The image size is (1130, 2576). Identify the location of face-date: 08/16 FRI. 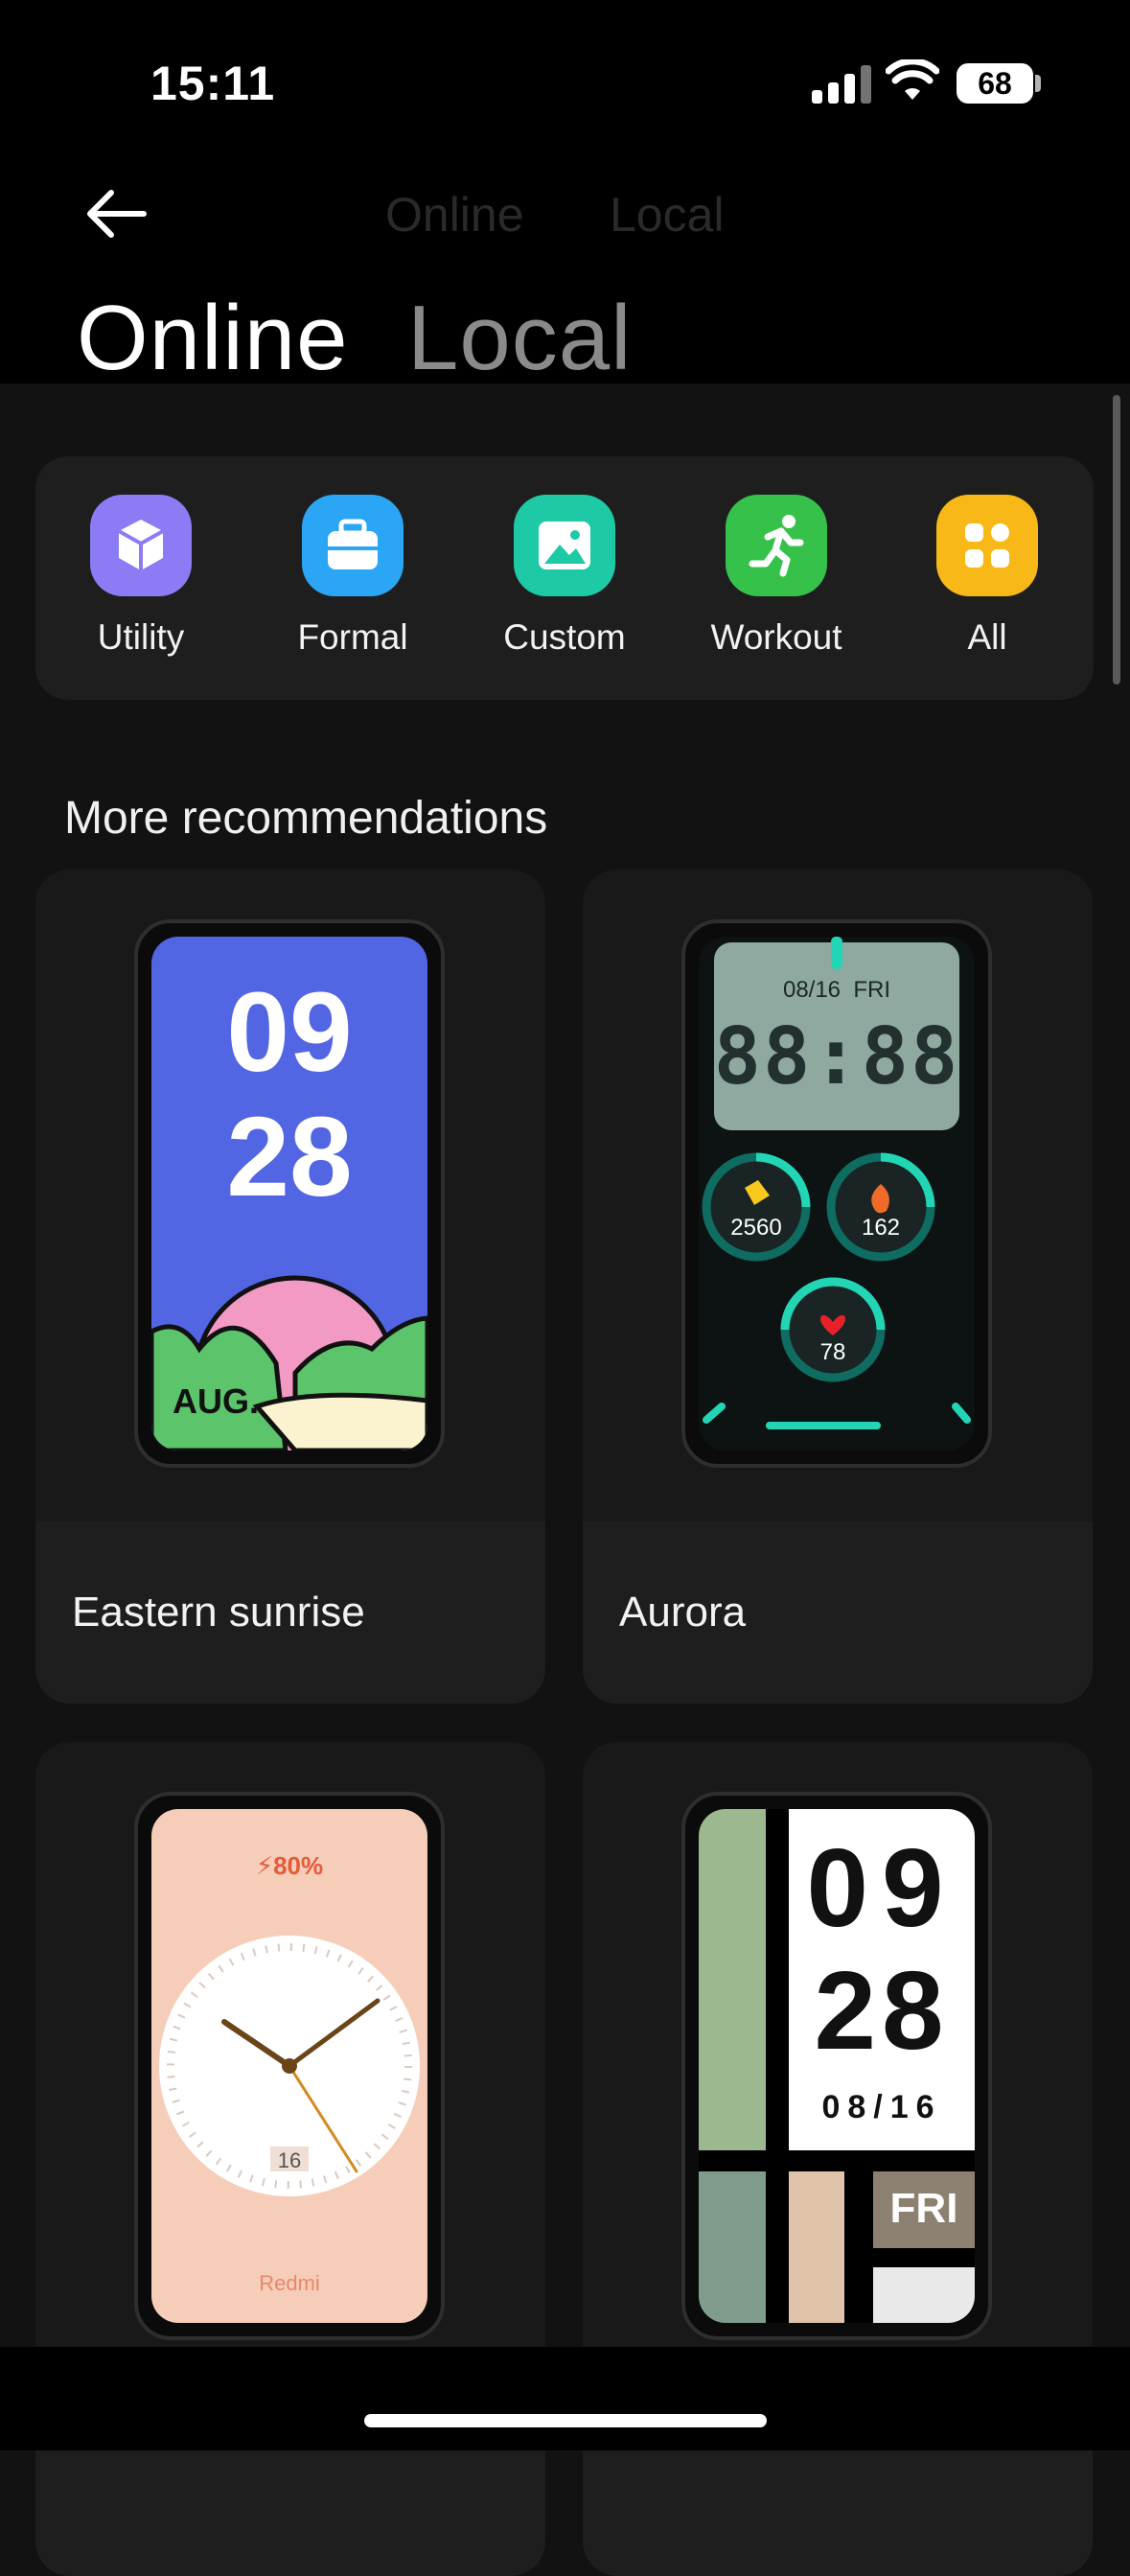
(837, 990).